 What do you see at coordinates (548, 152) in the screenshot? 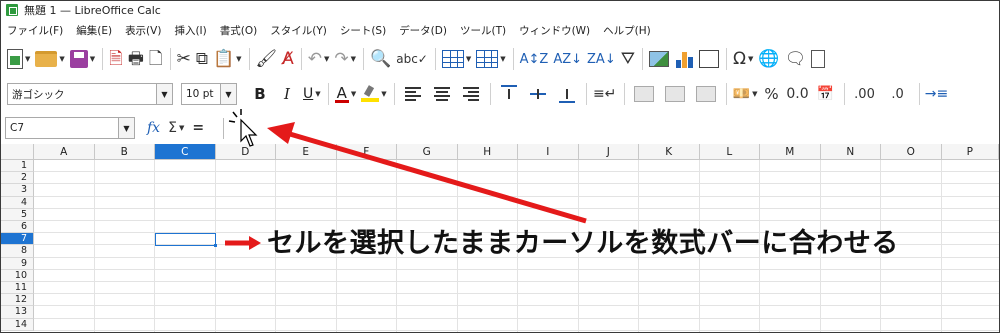
I see `column-header-i: I` at bounding box center [548, 152].